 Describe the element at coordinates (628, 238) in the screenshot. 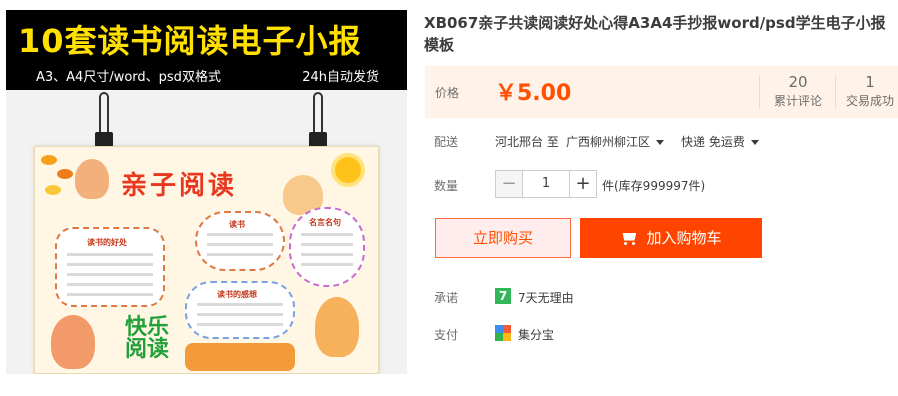

I see `cart-icon` at that location.